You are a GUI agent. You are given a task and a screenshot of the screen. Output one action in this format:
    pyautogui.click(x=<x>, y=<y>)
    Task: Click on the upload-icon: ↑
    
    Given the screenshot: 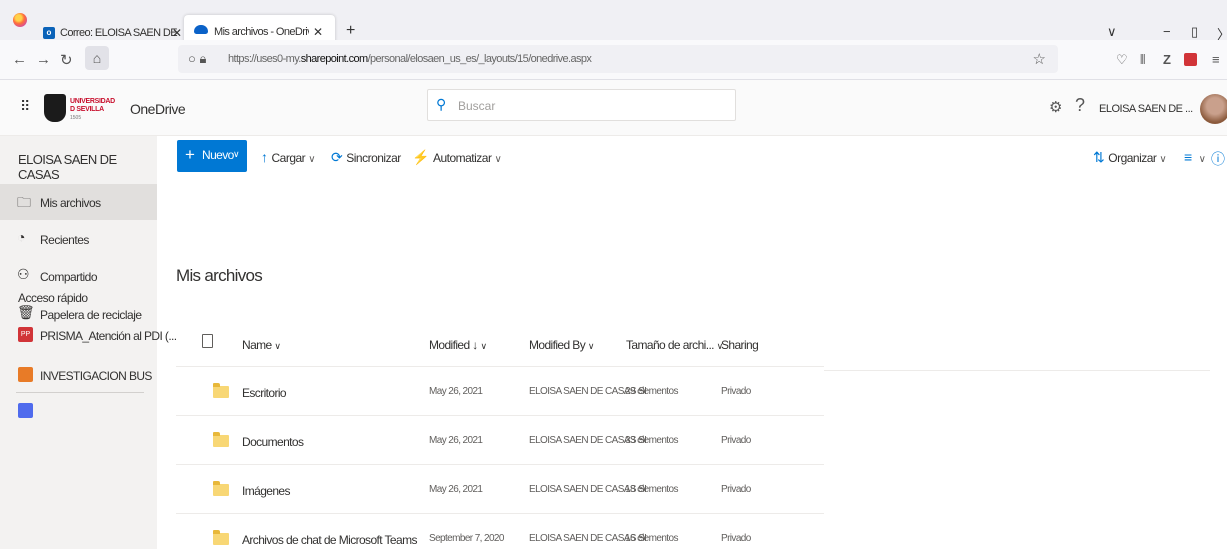 What is the action you would take?
    pyautogui.click(x=264, y=157)
    